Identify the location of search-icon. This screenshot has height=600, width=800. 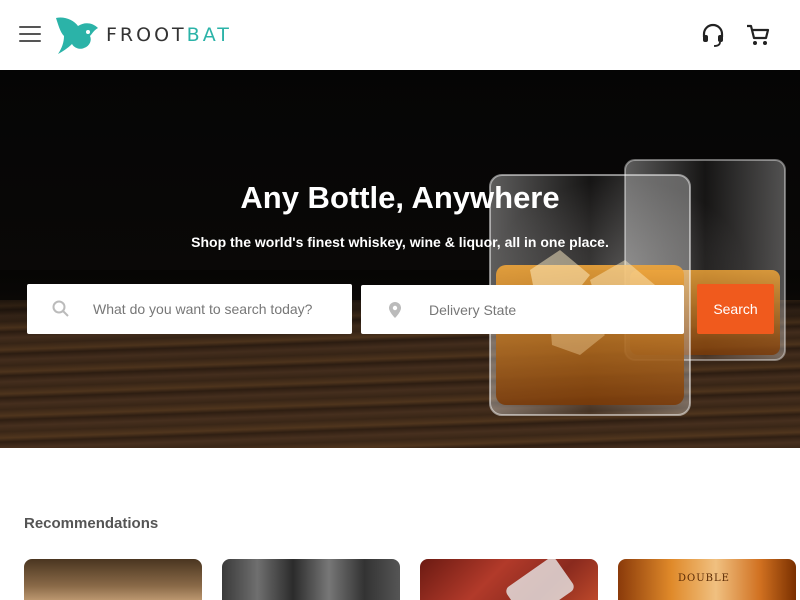
(60, 308).